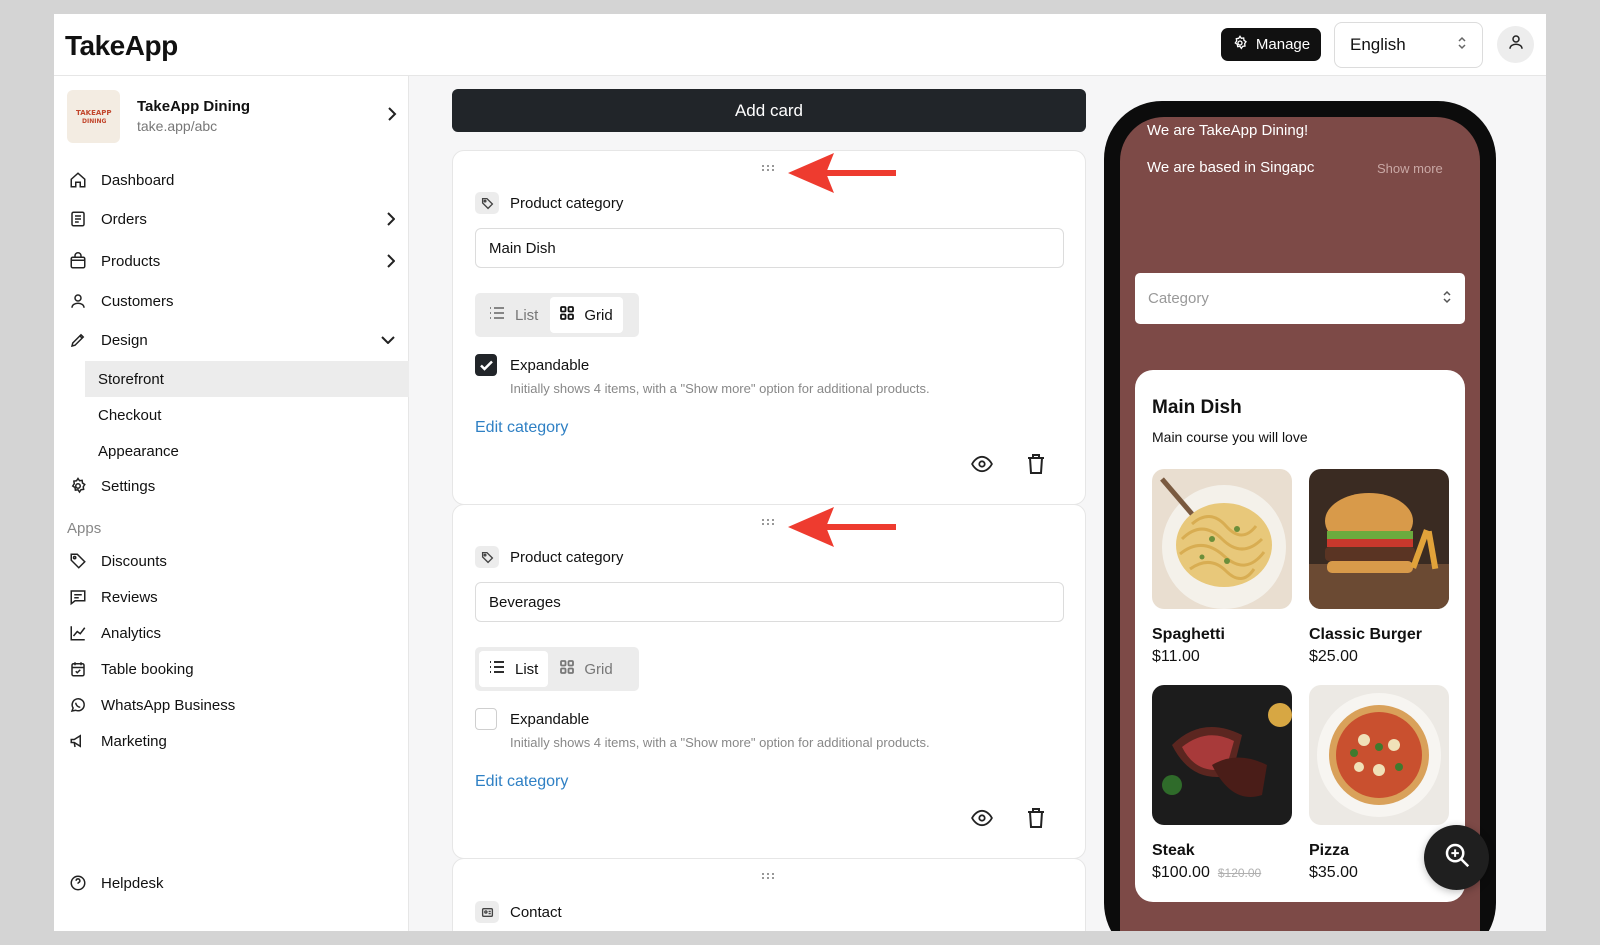  I want to click on sidebar-item-customers: Customers, so click(232, 301).